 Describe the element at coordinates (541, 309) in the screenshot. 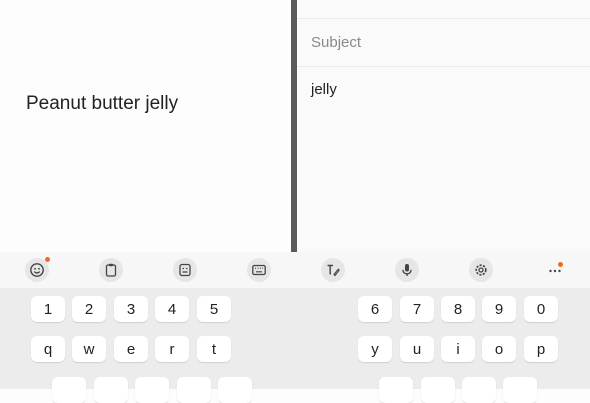

I see `key: 0` at that location.